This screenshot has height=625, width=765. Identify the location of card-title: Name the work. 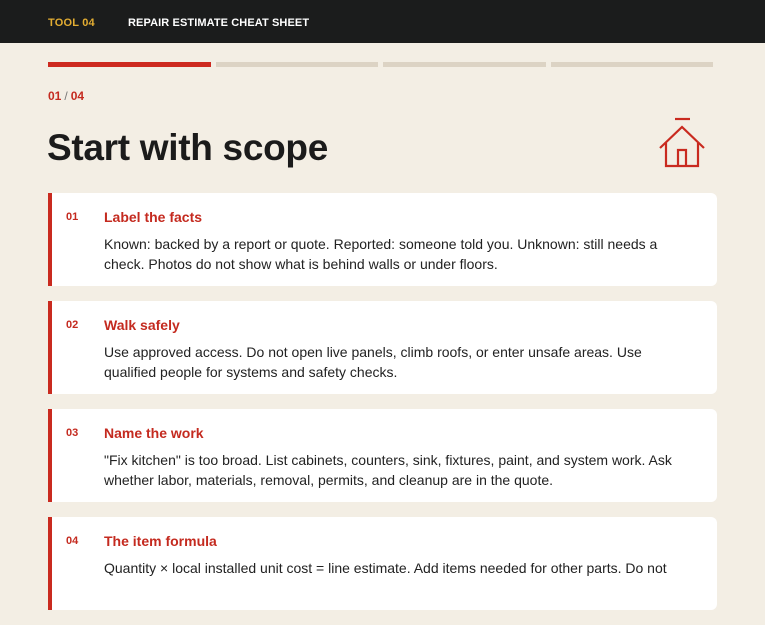
(154, 433).